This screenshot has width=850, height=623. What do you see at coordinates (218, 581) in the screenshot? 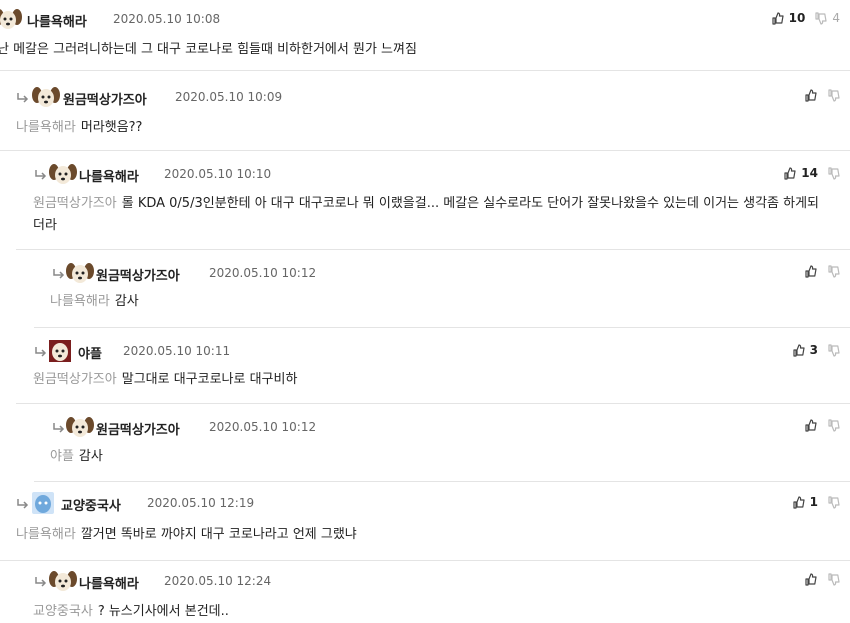
I see `comment-date: 2020.05.10 12:24` at bounding box center [218, 581].